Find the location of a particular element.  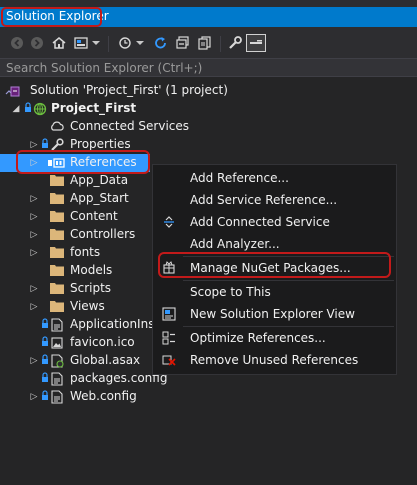

title-bar: Solution Explorer is located at coordinates (208, 15).